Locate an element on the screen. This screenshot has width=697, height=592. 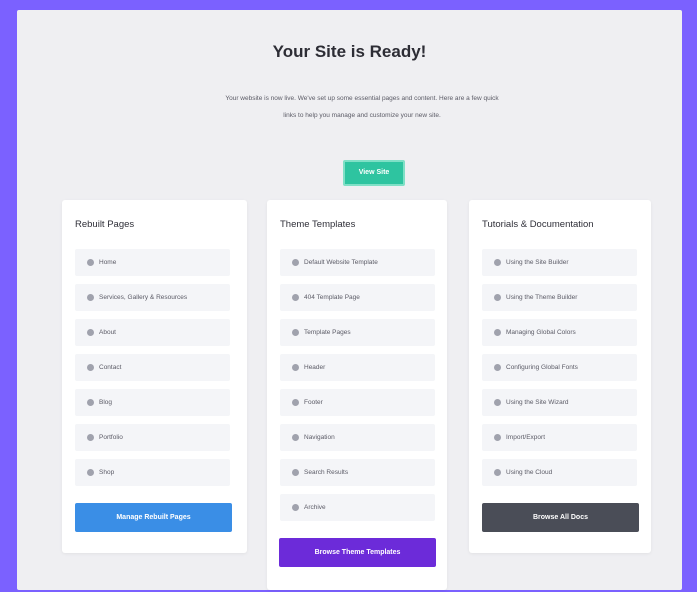
list-item: Using the Theme Builder is located at coordinates (559, 297).